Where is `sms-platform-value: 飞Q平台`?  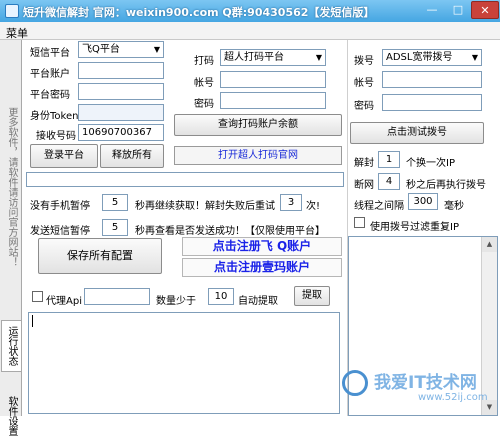
sms-platform-value: 飞Q平台 is located at coordinates (101, 49).